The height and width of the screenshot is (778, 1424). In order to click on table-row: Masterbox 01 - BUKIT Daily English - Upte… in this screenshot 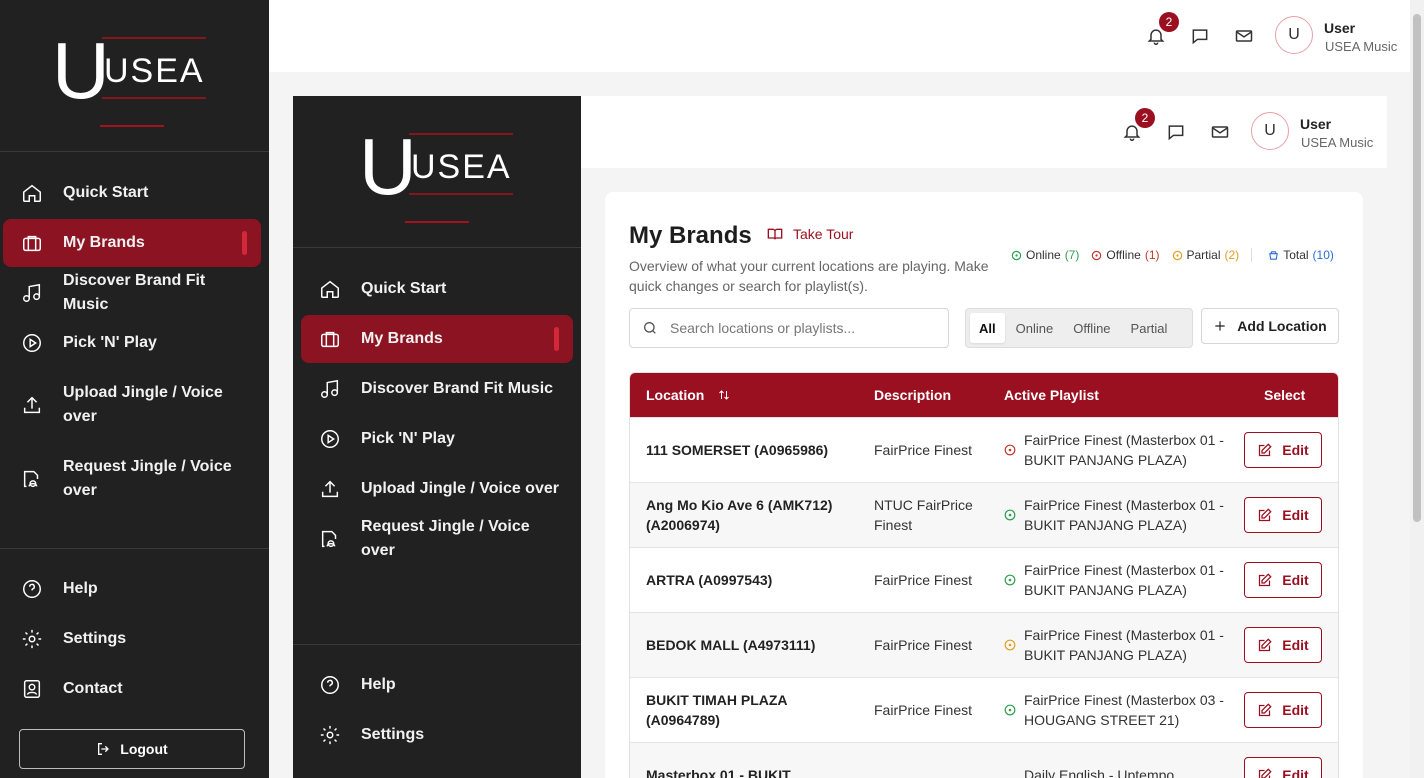, I will do `click(984, 760)`.